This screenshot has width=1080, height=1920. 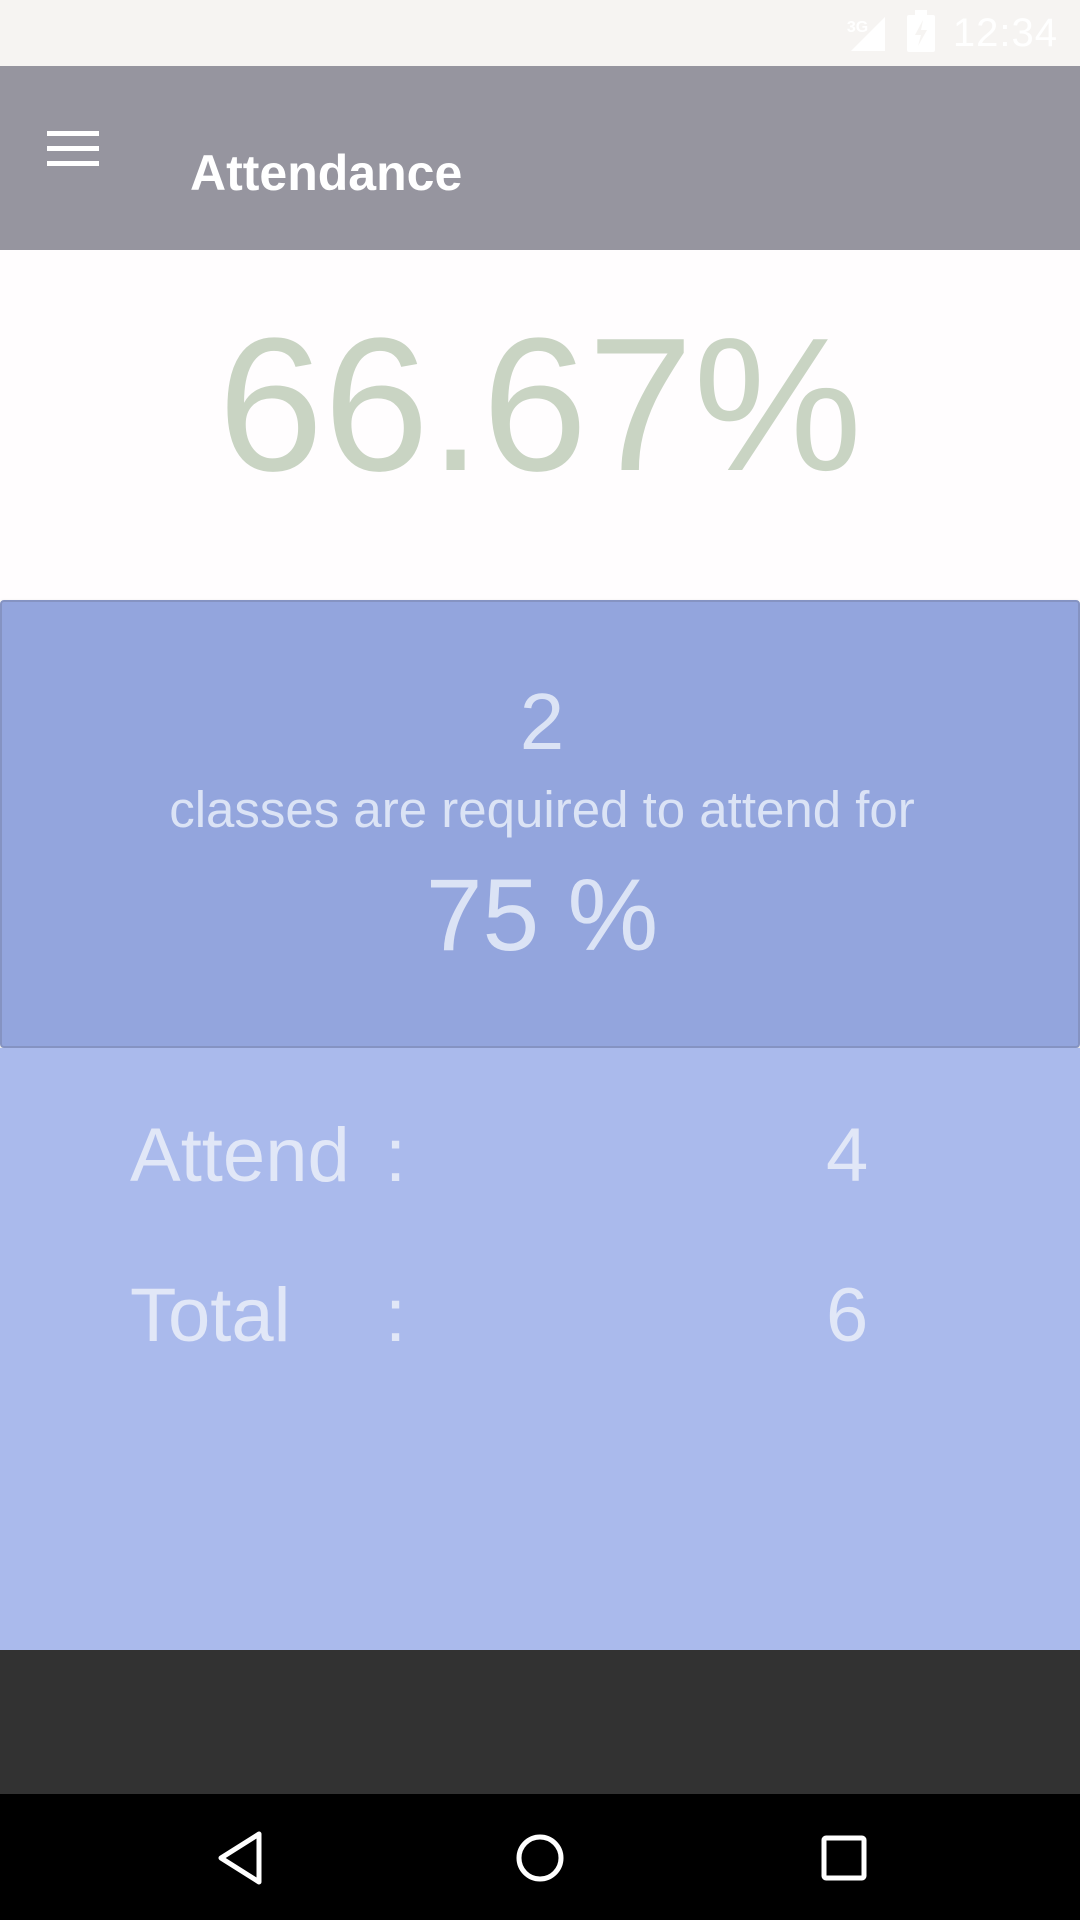 I want to click on hamburger-menu-icon, so click(x=73, y=148).